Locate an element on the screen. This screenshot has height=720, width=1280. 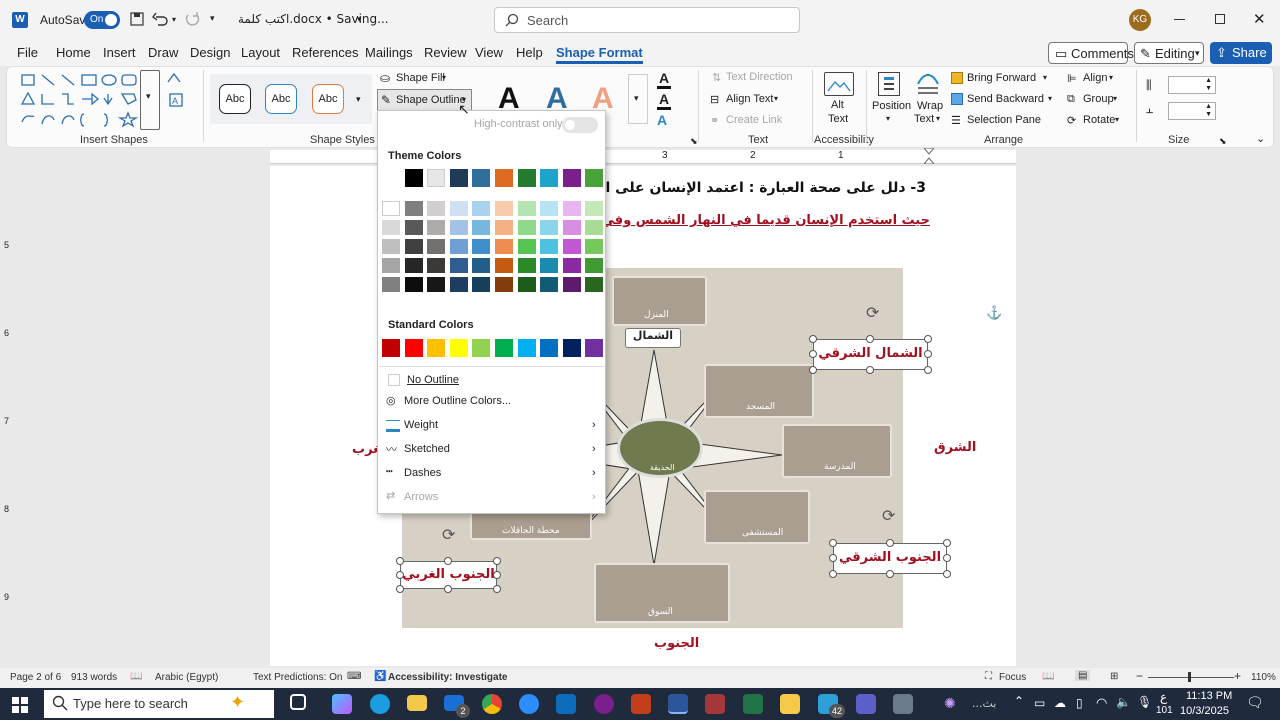
redo-icon is located at coordinates (192, 19).